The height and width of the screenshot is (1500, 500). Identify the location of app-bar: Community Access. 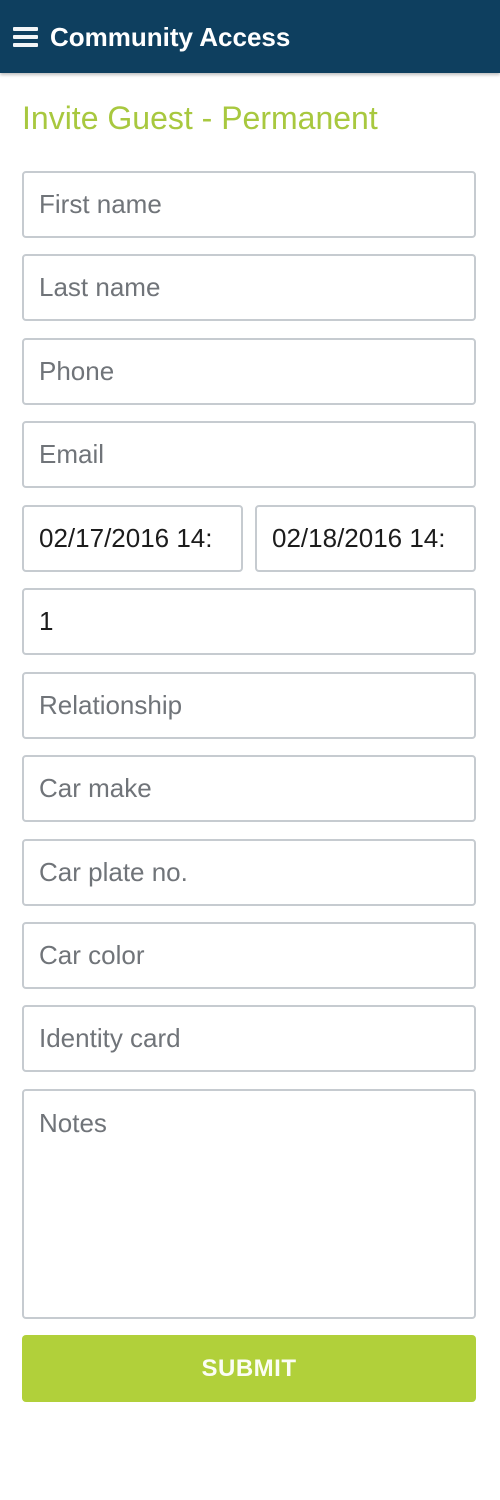
(250, 36).